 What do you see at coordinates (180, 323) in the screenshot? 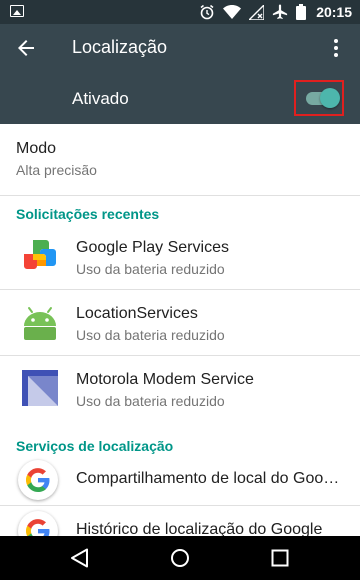
I see `list-item: LocationServices Uso da bateria reduzido` at bounding box center [180, 323].